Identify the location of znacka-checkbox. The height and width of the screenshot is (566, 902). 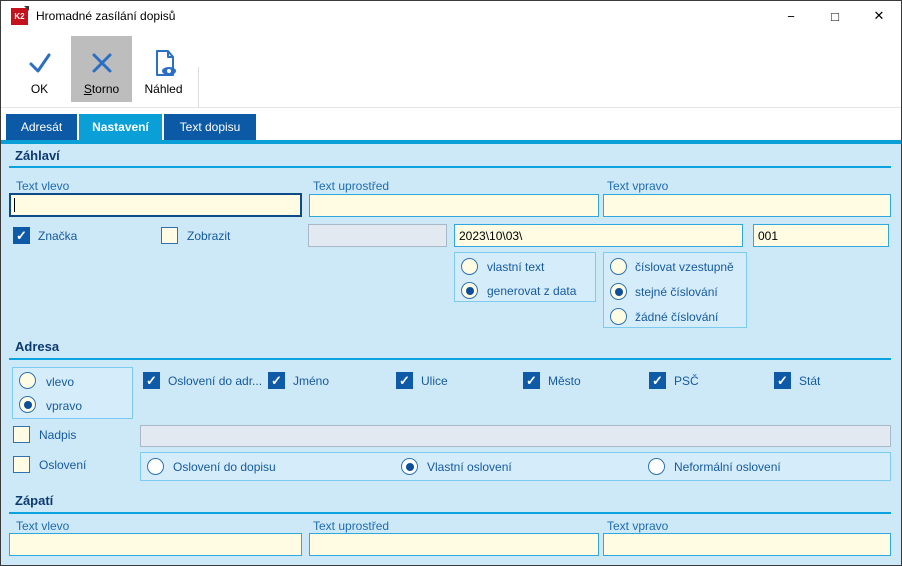
(21, 235).